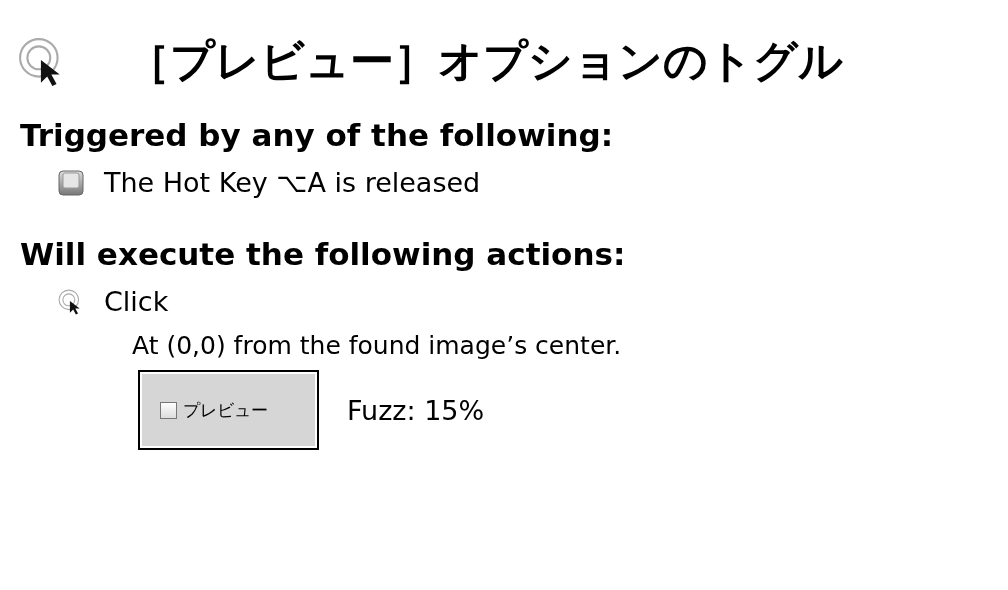 The height and width of the screenshot is (590, 1008). What do you see at coordinates (377, 345) in the screenshot?
I see `action-detail: At (0,0) from the found image’s center.` at bounding box center [377, 345].